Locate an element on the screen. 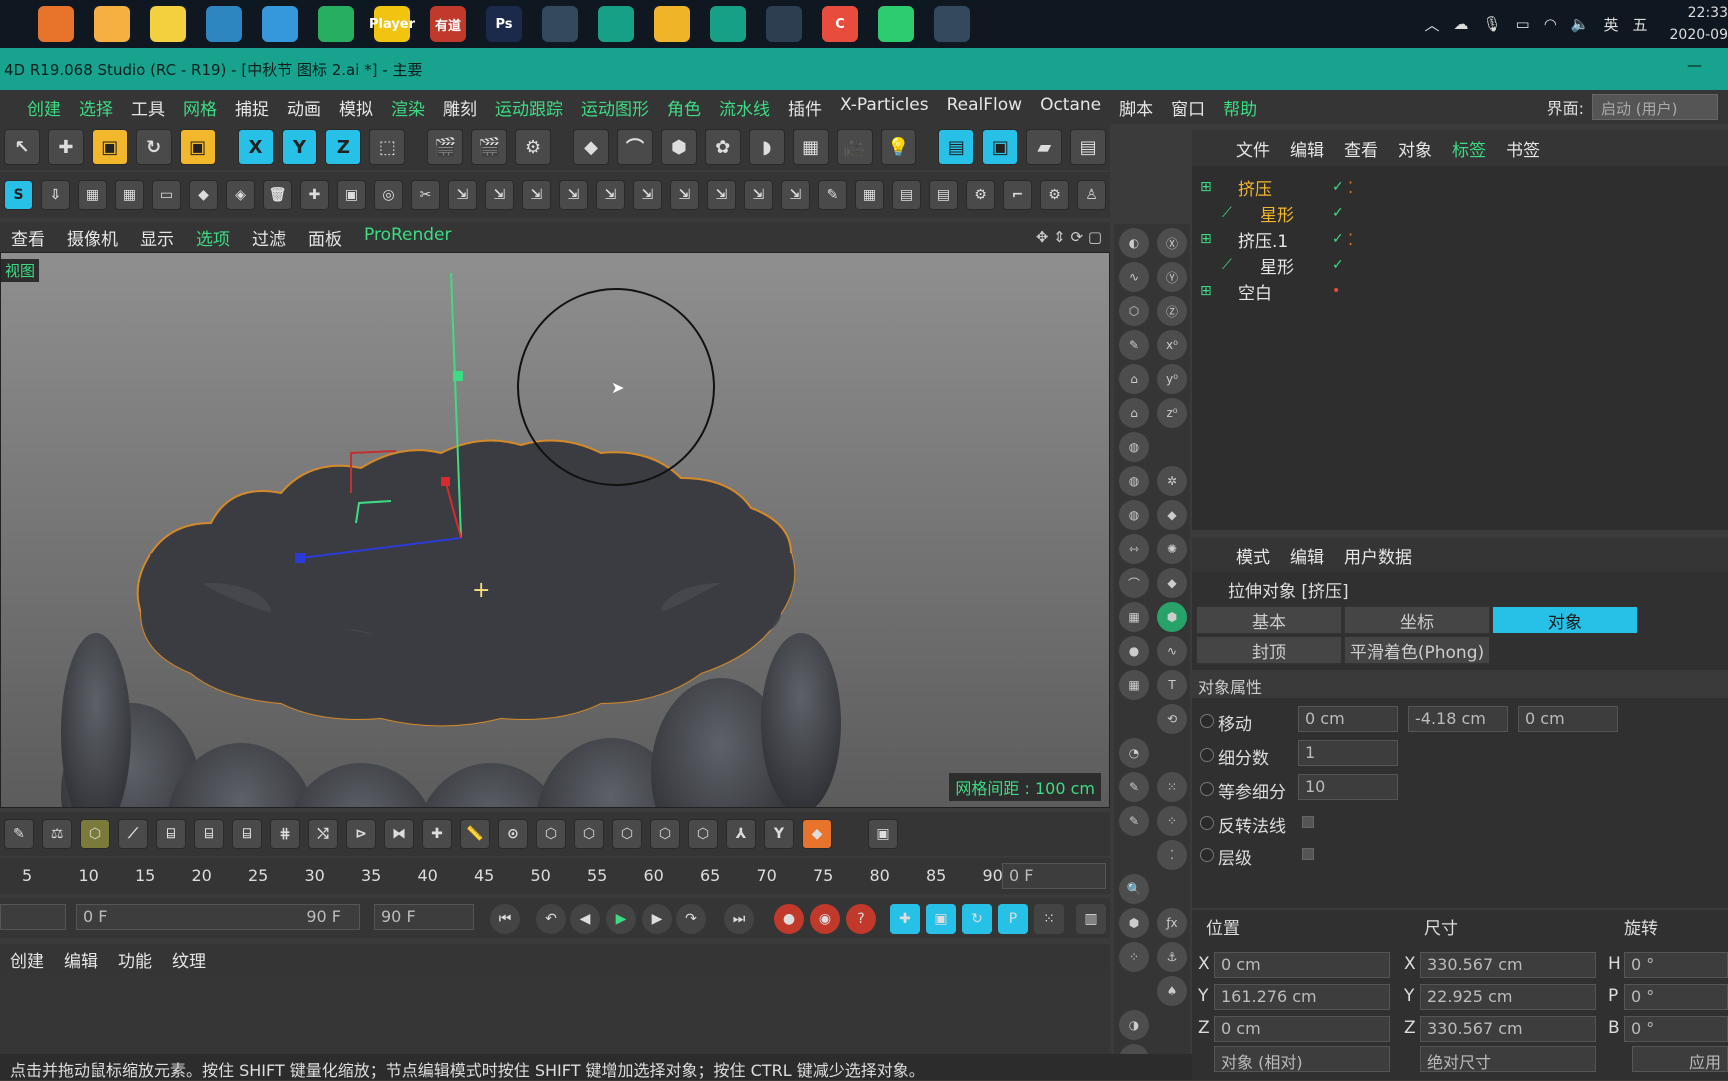 The image size is (1728, 1081). phong-tag-icon: ⁚ is located at coordinates (1350, 239).